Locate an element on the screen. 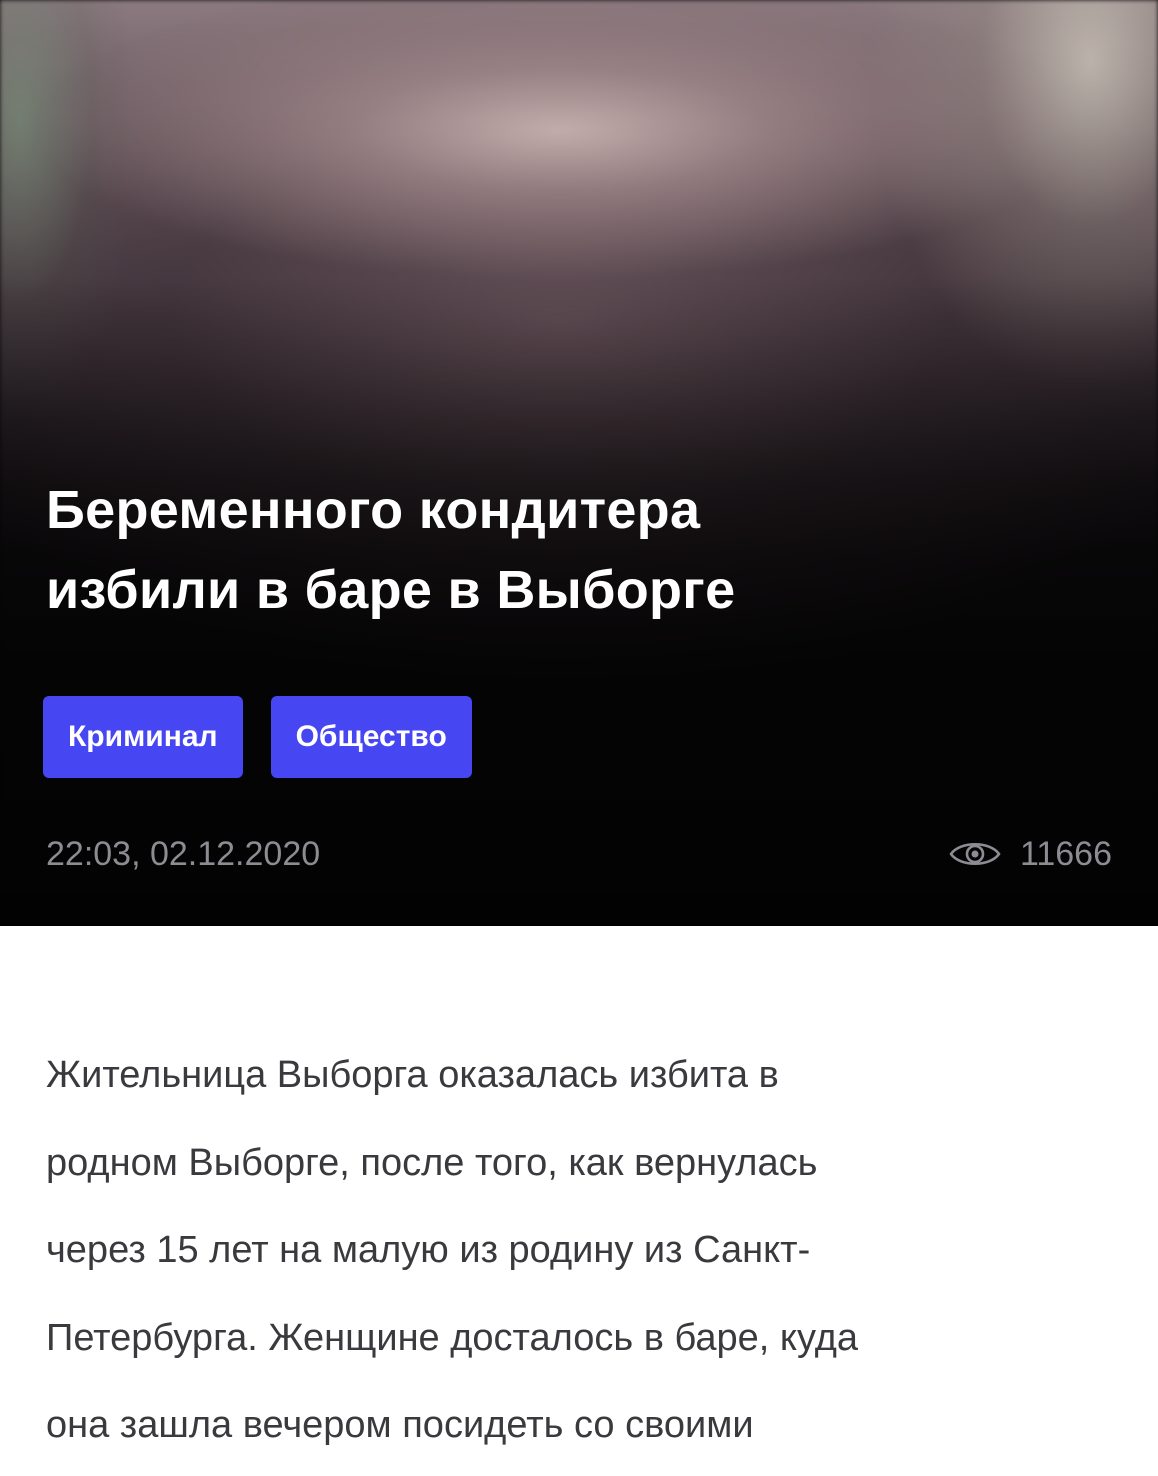 Image resolution: width=1158 pixels, height=1476 pixels. views-counter: 11666 is located at coordinates (1030, 854).